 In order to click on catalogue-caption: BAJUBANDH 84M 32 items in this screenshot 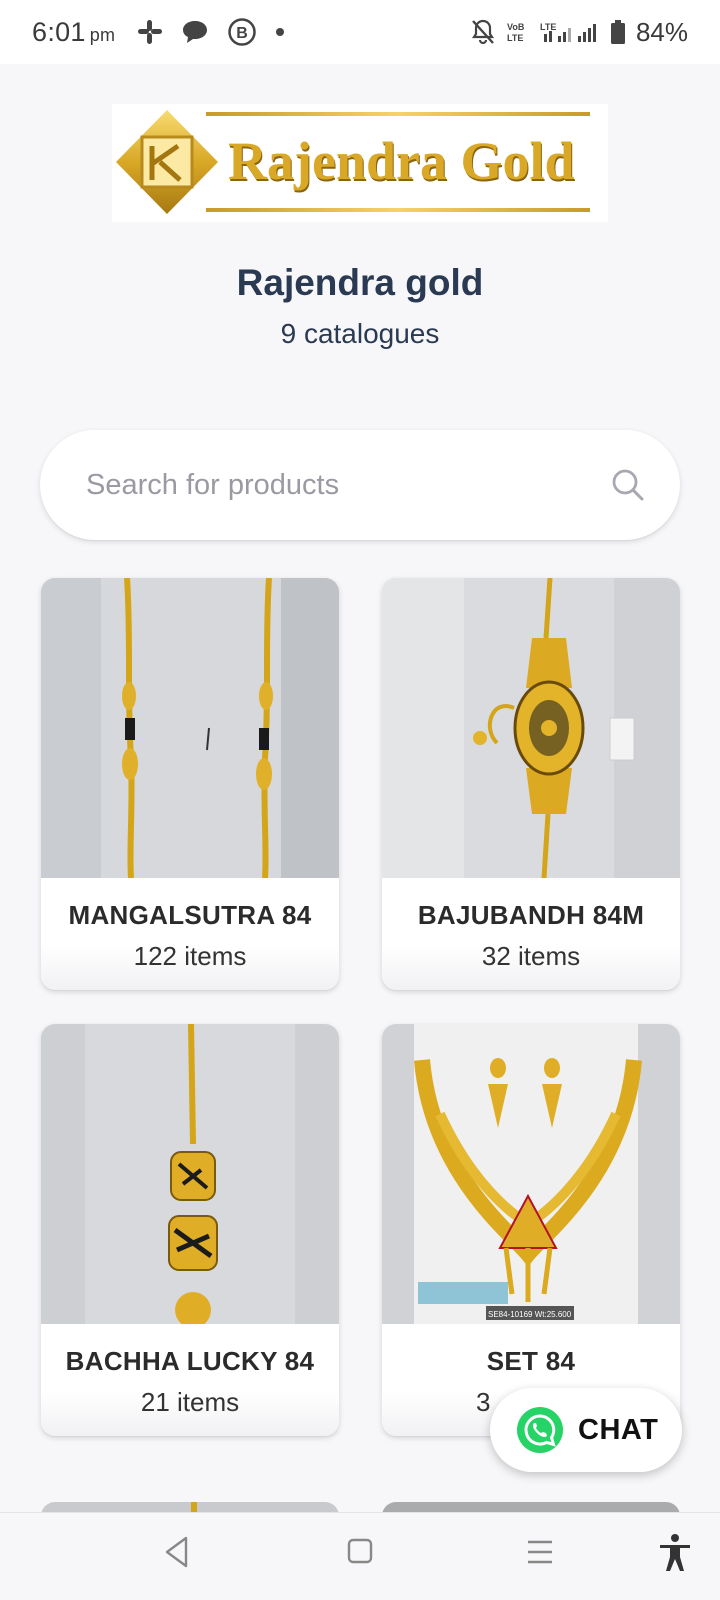, I will do `click(531, 934)`.